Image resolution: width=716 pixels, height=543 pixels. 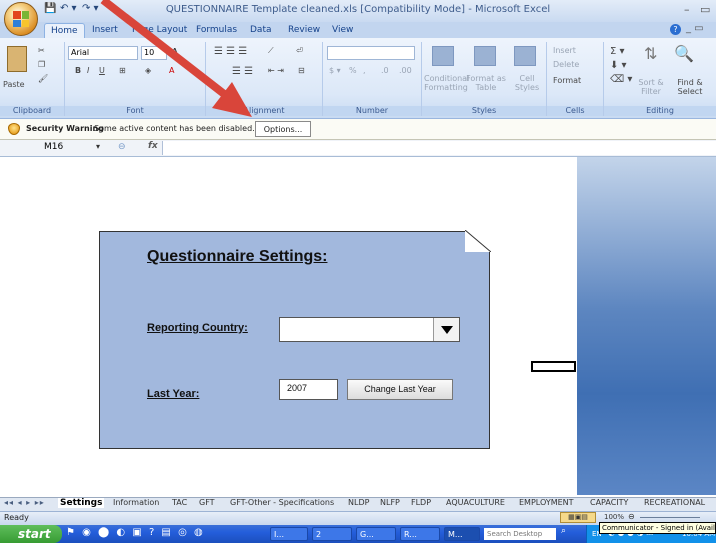 What do you see at coordinates (230, 51) in the screenshot?
I see `align-top-icon: ☰ ☰ ☰` at bounding box center [230, 51].